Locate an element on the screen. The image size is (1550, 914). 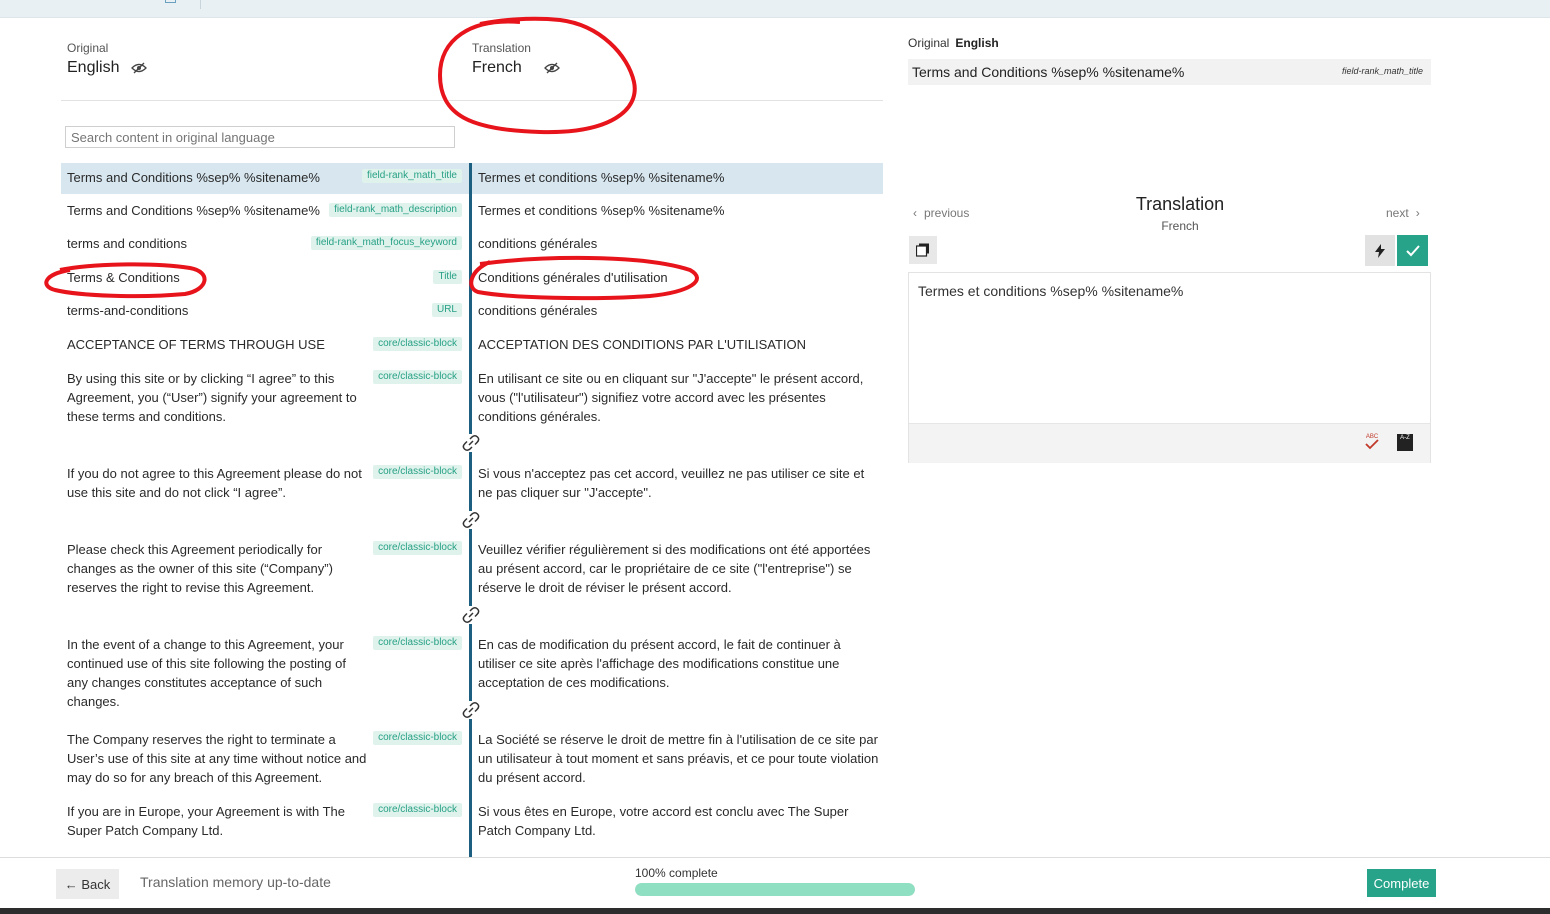
bottom-strip is located at coordinates (775, 911).